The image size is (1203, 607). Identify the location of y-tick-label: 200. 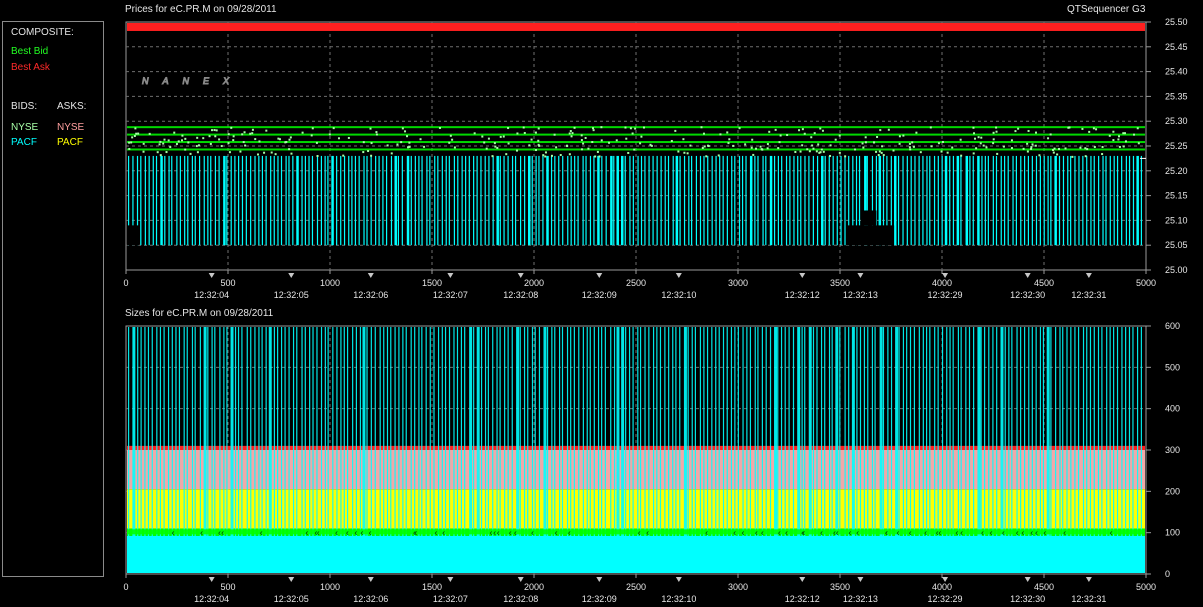
(1172, 491).